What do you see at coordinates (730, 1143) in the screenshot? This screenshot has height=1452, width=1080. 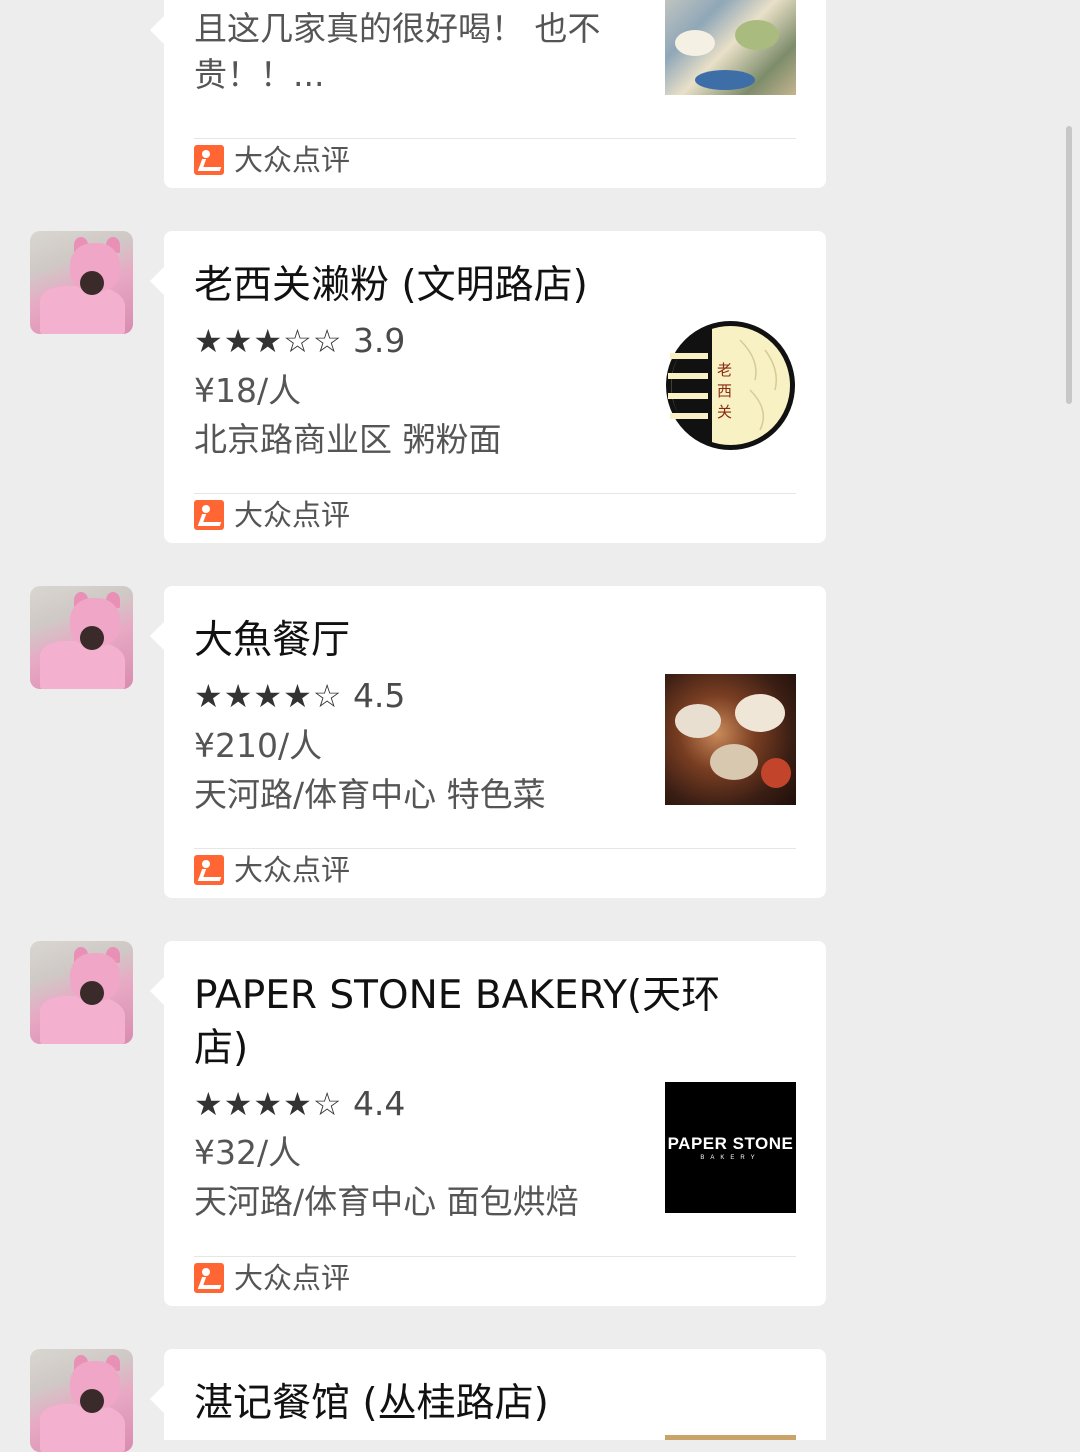 I see `logo-text: PAPER STONE` at bounding box center [730, 1143].